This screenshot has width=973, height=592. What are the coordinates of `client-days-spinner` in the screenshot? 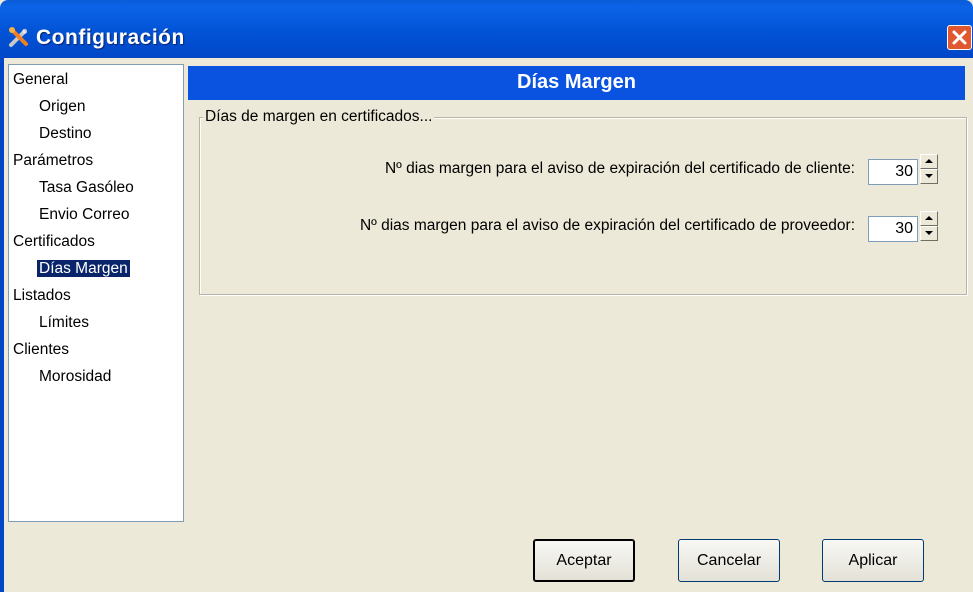 It's located at (929, 169).